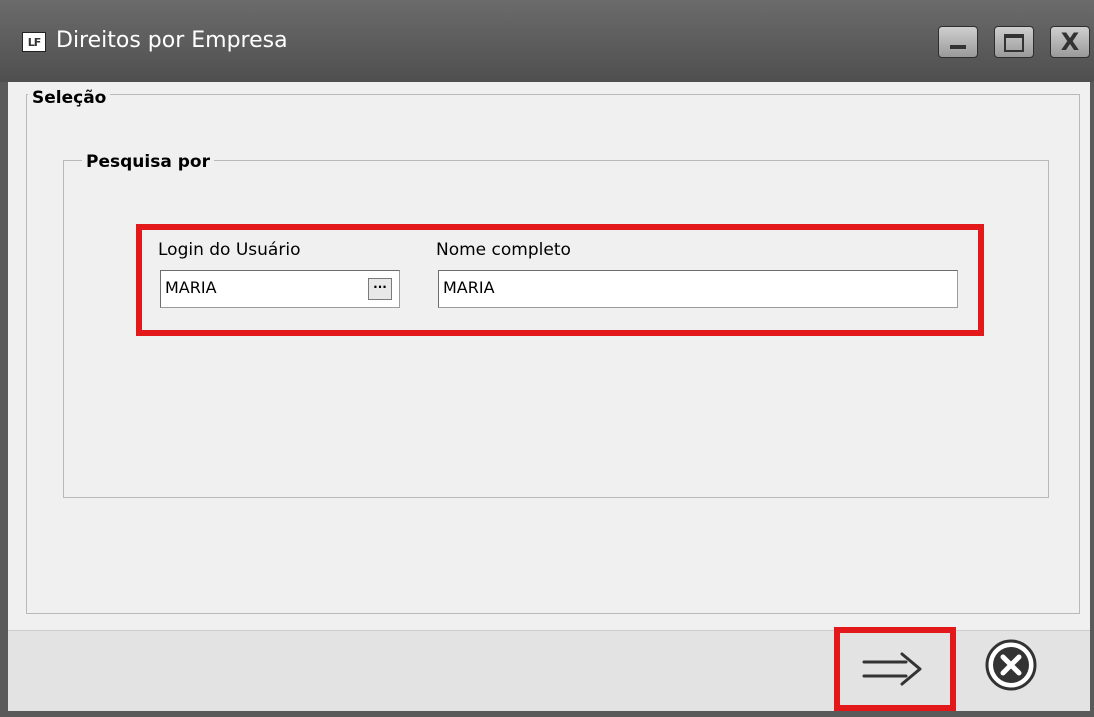  I want to click on cancel-button, so click(1011, 665).